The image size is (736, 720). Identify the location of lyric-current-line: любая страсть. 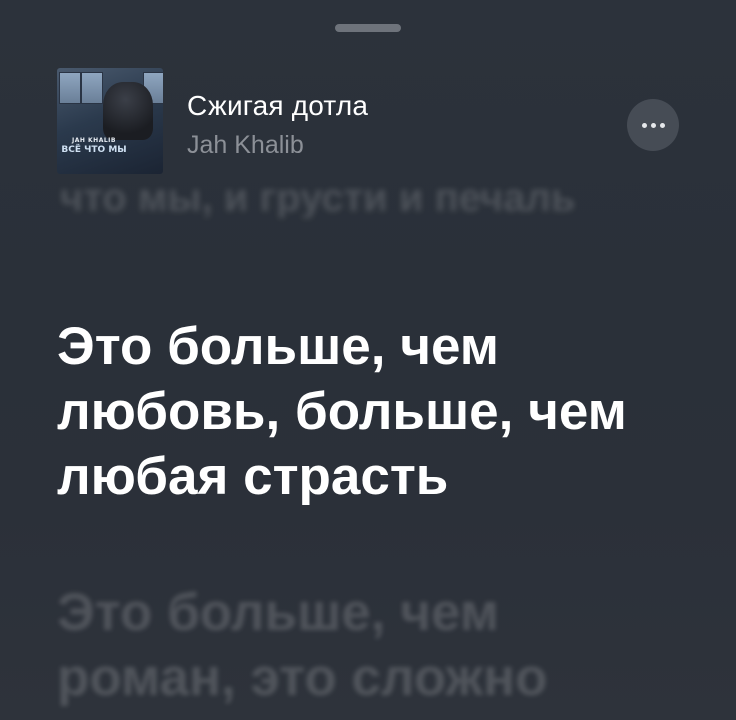
(253, 476).